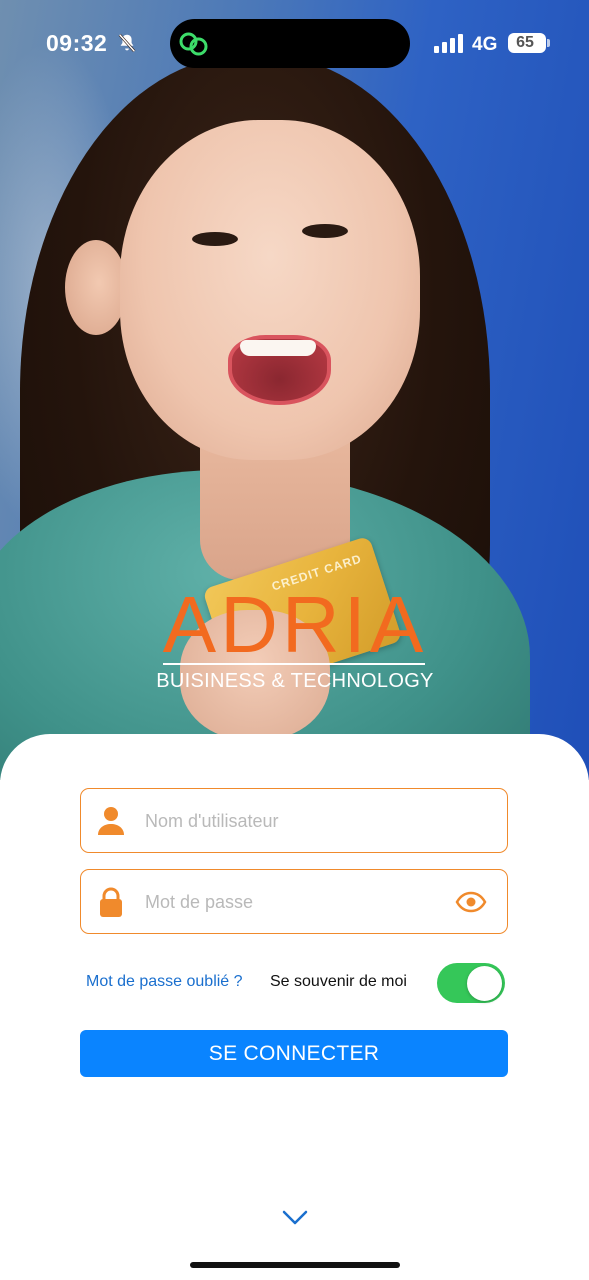 The height and width of the screenshot is (1280, 589). I want to click on user-icon, so click(111, 821).